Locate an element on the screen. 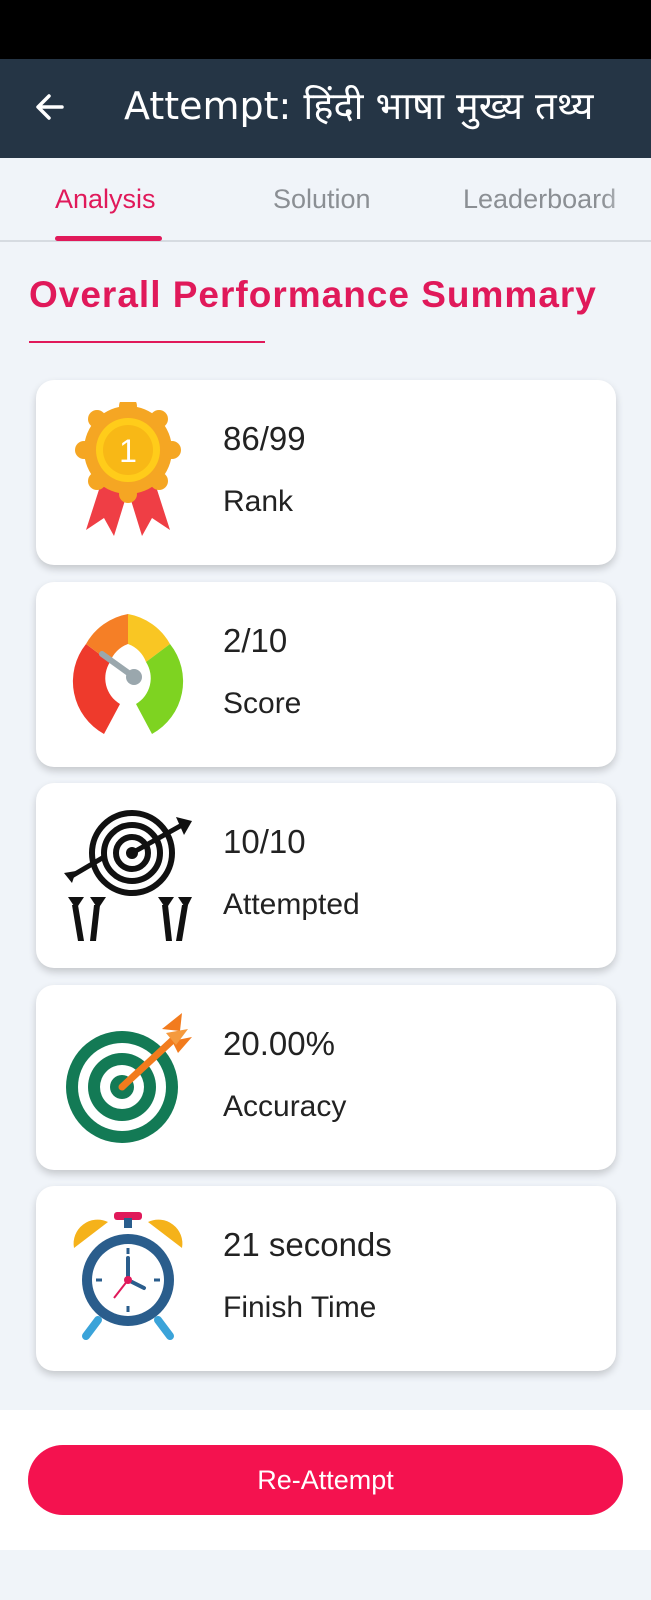 The width and height of the screenshot is (651, 1600). tab-analysis: Analysis is located at coordinates (105, 199).